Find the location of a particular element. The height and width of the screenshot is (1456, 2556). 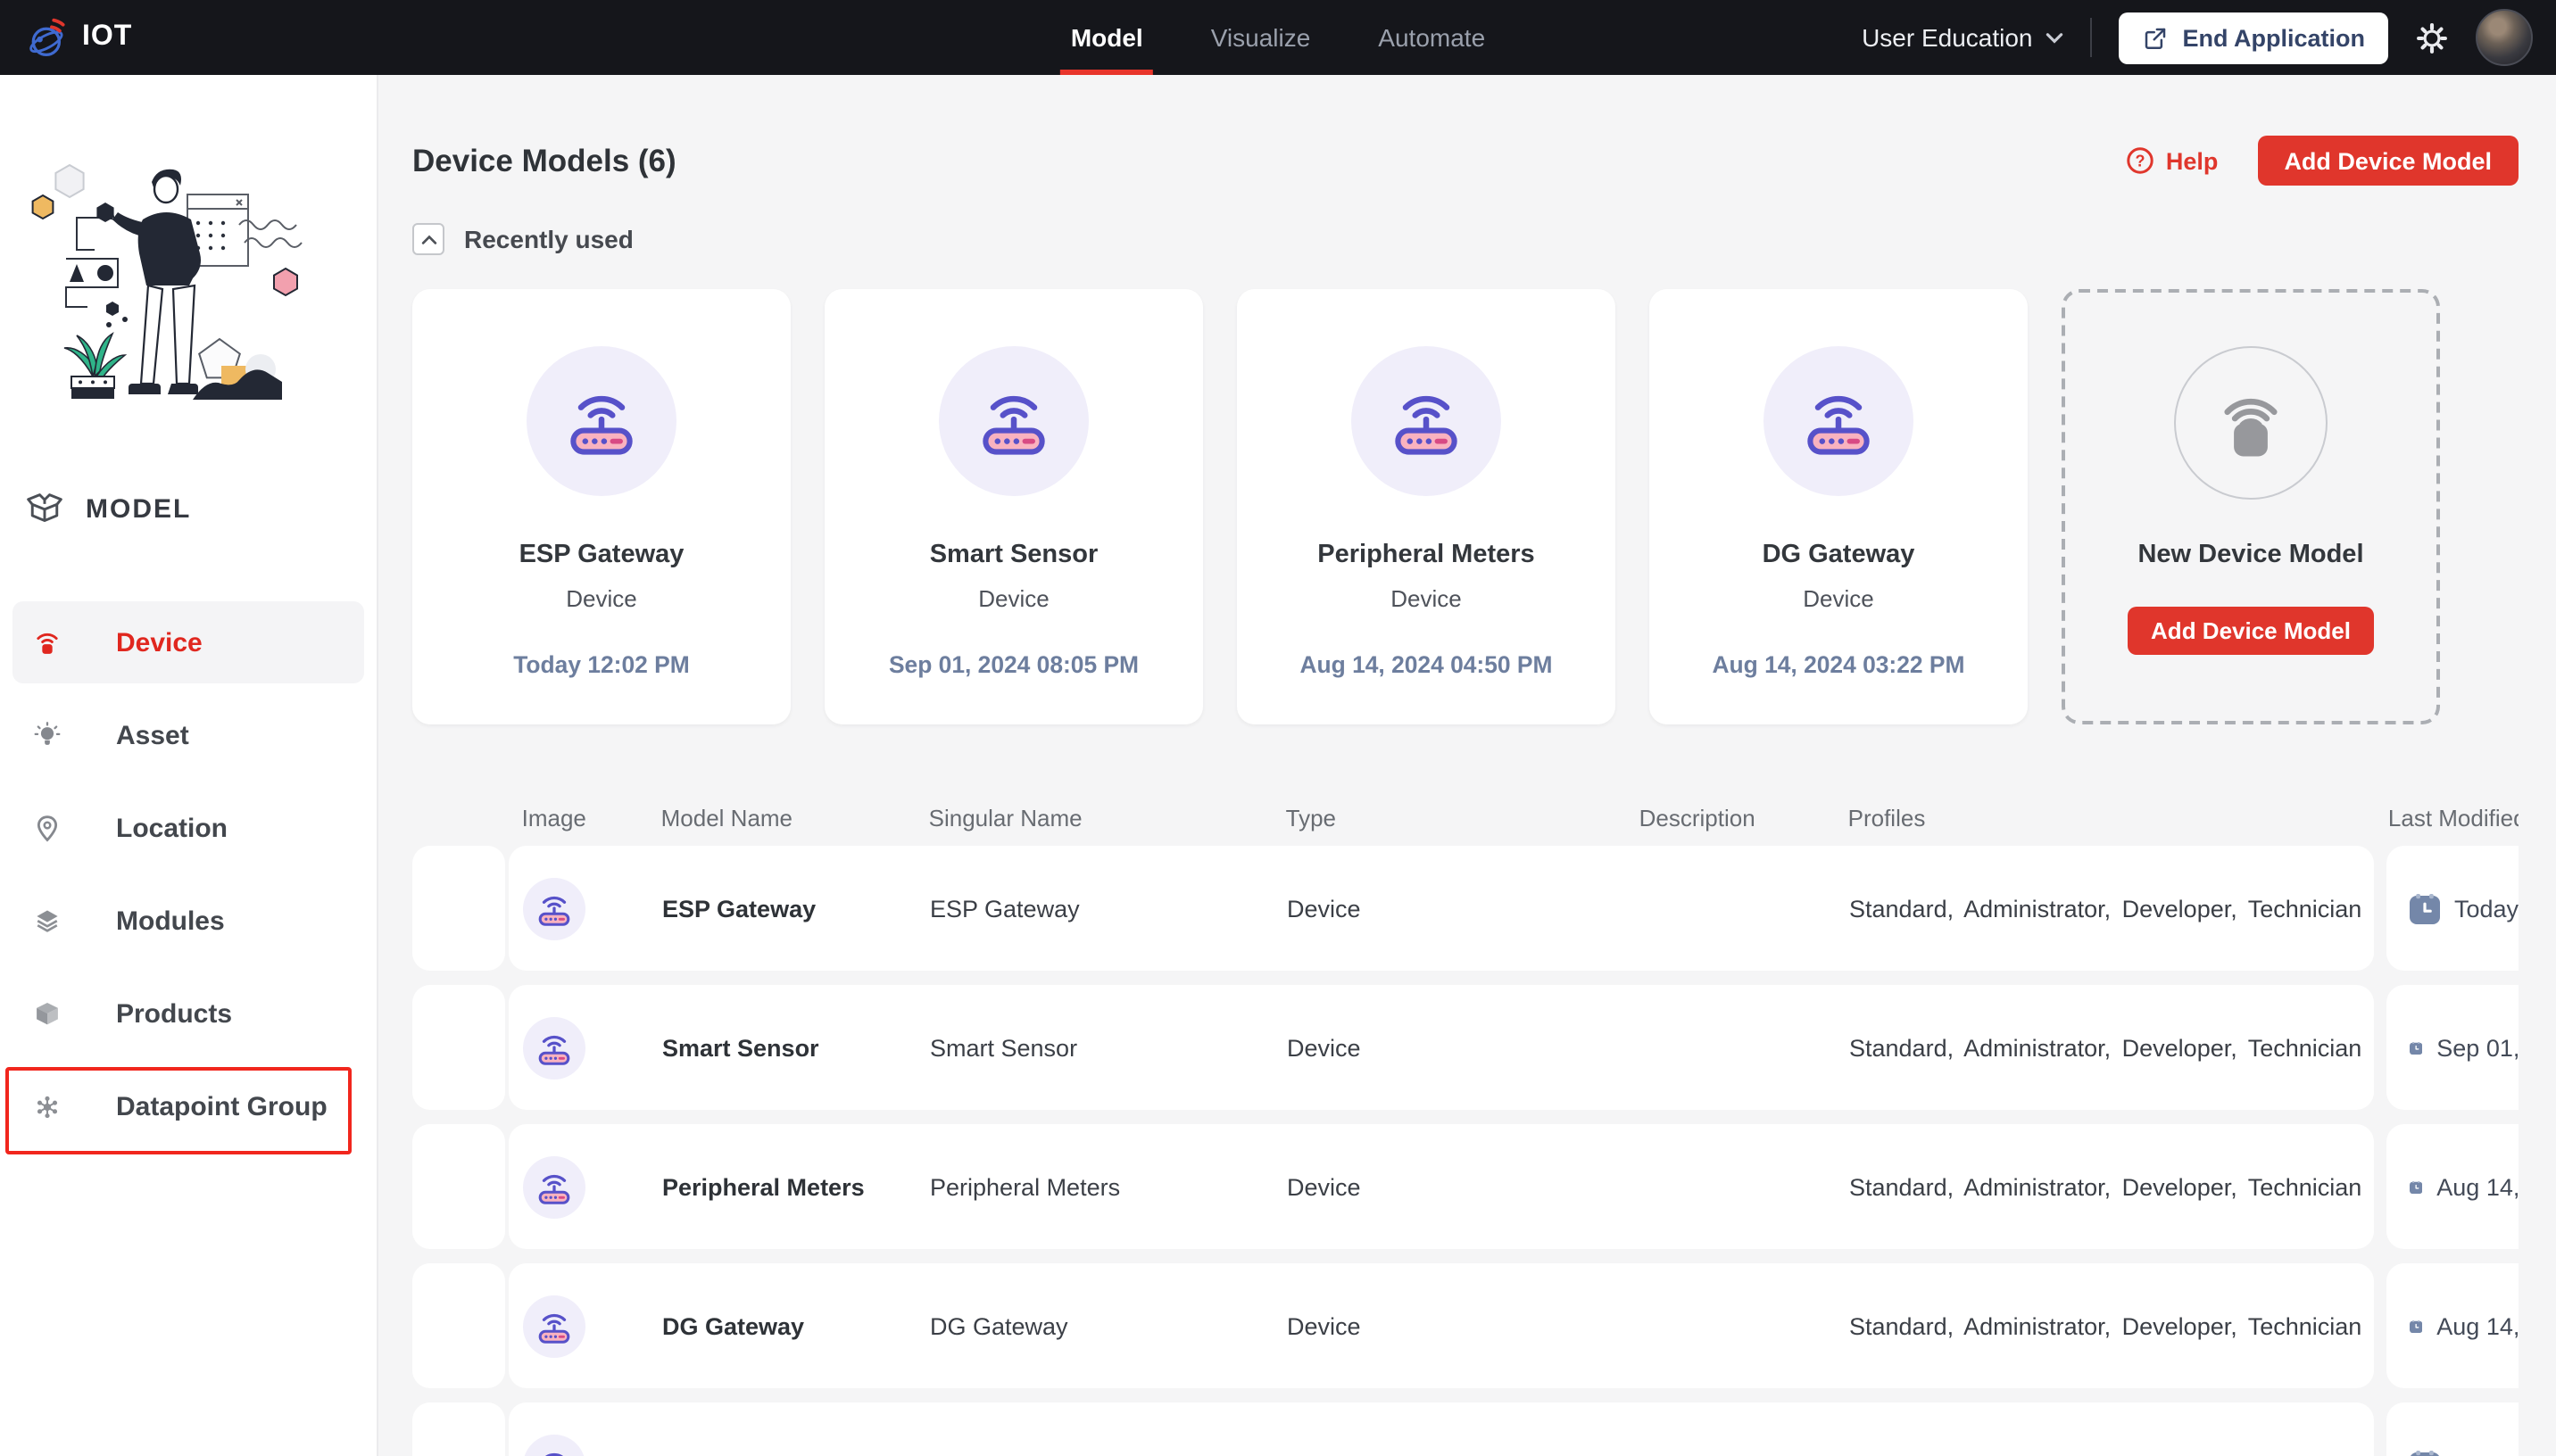

cell-model-name: DG Gateway is located at coordinates (733, 1326).